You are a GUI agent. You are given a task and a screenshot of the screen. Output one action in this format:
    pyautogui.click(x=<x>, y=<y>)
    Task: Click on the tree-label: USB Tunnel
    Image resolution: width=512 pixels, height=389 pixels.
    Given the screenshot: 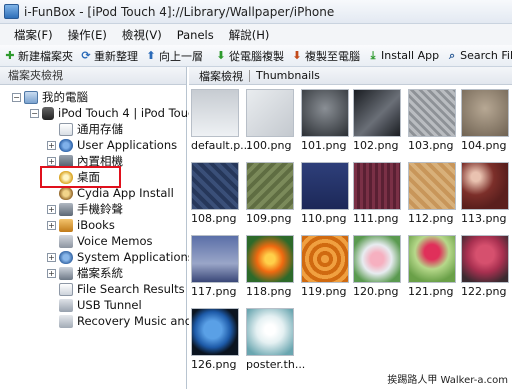 What is the action you would take?
    pyautogui.click(x=109, y=305)
    